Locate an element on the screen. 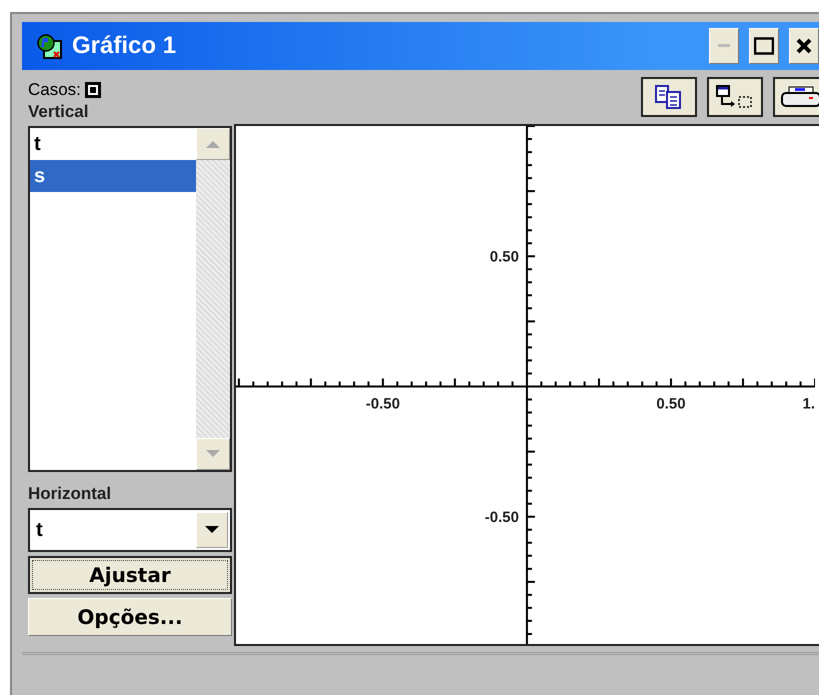  export-button is located at coordinates (735, 97).